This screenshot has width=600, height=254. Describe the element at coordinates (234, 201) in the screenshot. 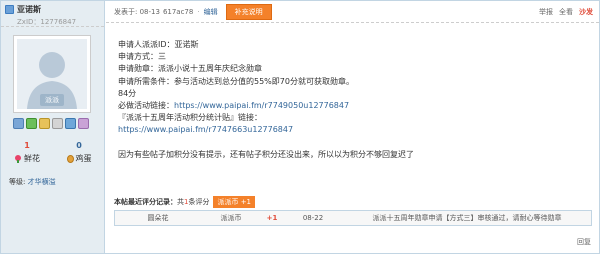

I see `rating-total-badge: 派派币 +1` at that location.